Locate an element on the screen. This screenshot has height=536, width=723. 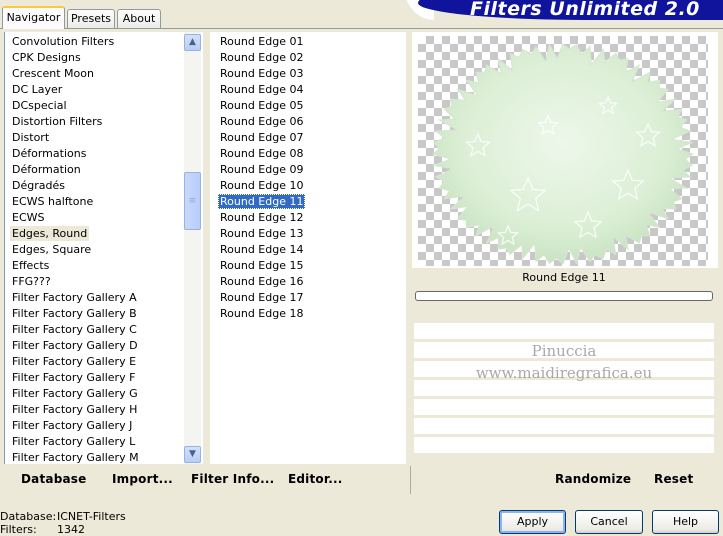
filter-item: Round Edge 13 is located at coordinates (261, 233).